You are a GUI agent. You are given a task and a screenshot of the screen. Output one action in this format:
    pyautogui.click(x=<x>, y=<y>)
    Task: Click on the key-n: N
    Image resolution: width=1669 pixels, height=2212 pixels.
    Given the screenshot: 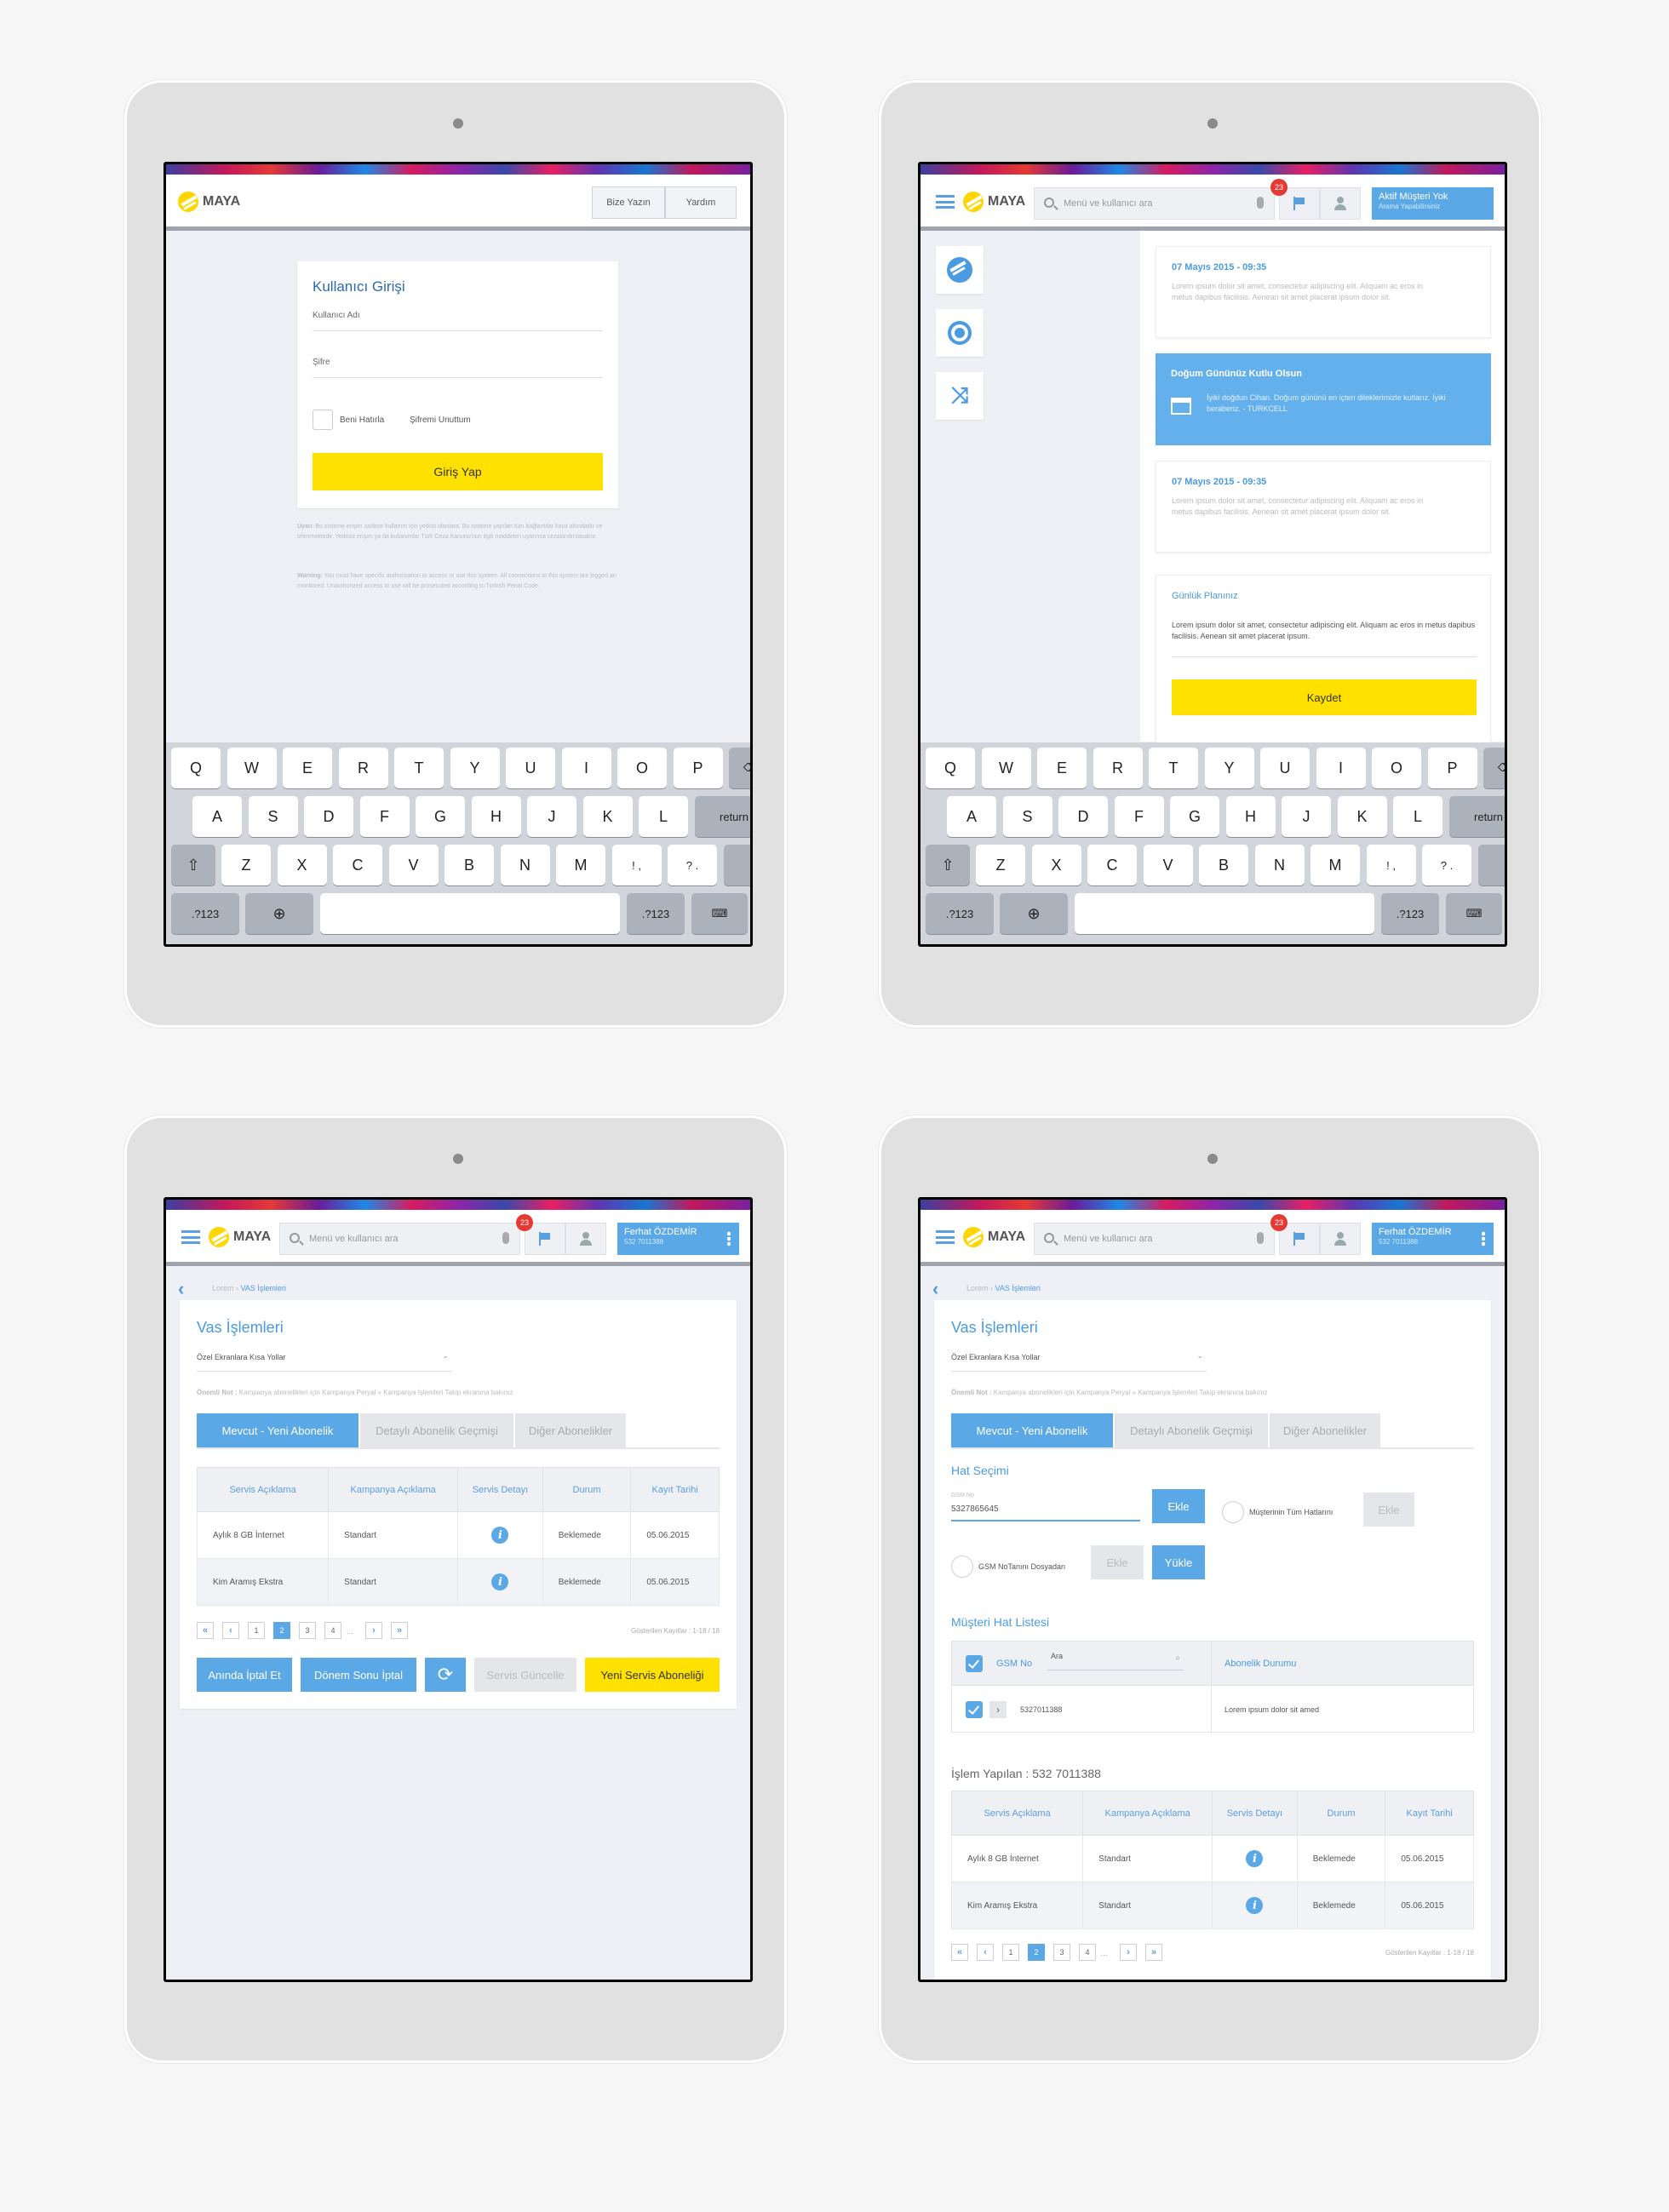 What is the action you would take?
    pyautogui.click(x=1279, y=865)
    